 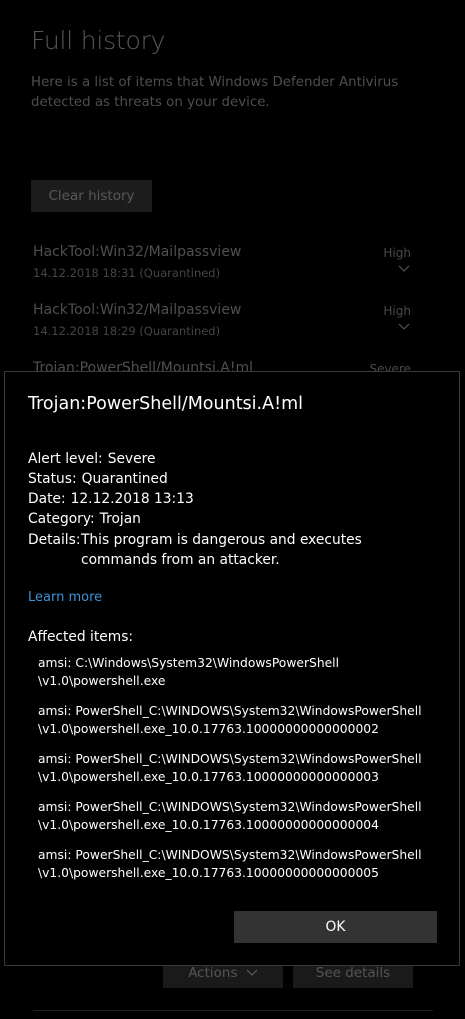 I want to click on category-value: Trojan, so click(x=120, y=519).